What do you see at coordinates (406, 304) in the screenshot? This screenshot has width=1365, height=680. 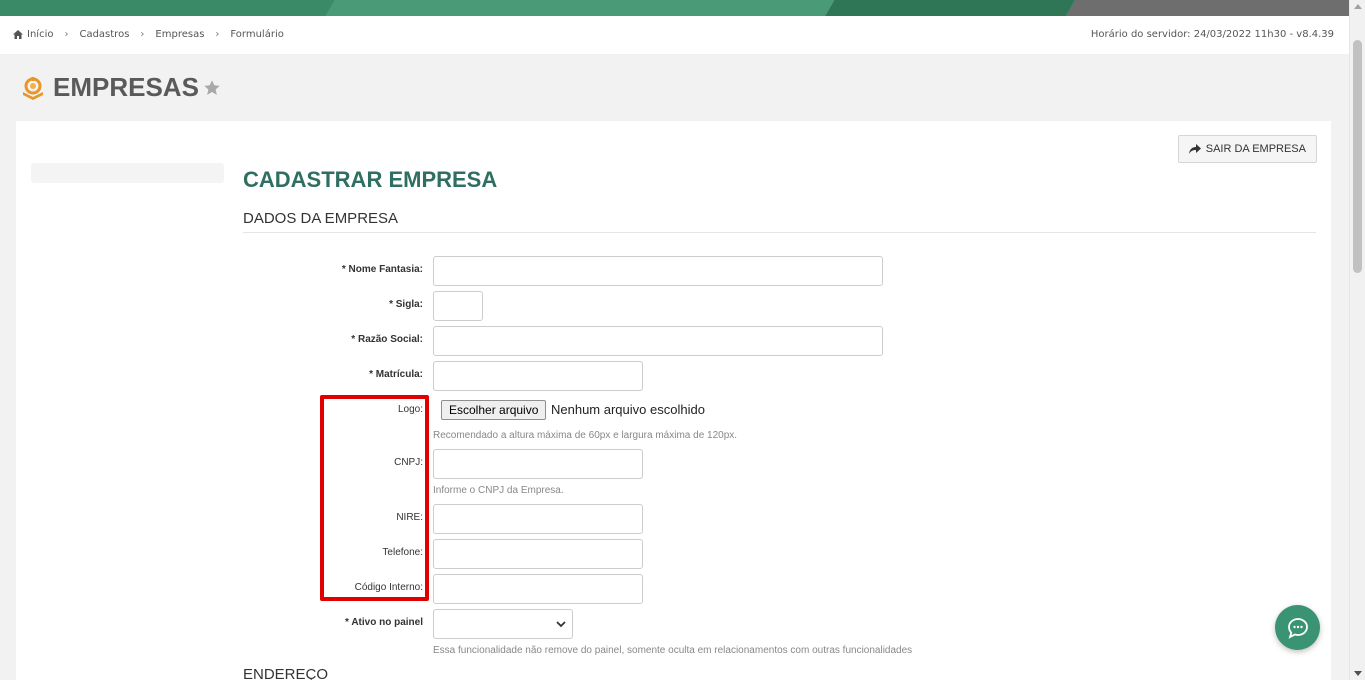 I see `sigla-label: * Sigla:` at bounding box center [406, 304].